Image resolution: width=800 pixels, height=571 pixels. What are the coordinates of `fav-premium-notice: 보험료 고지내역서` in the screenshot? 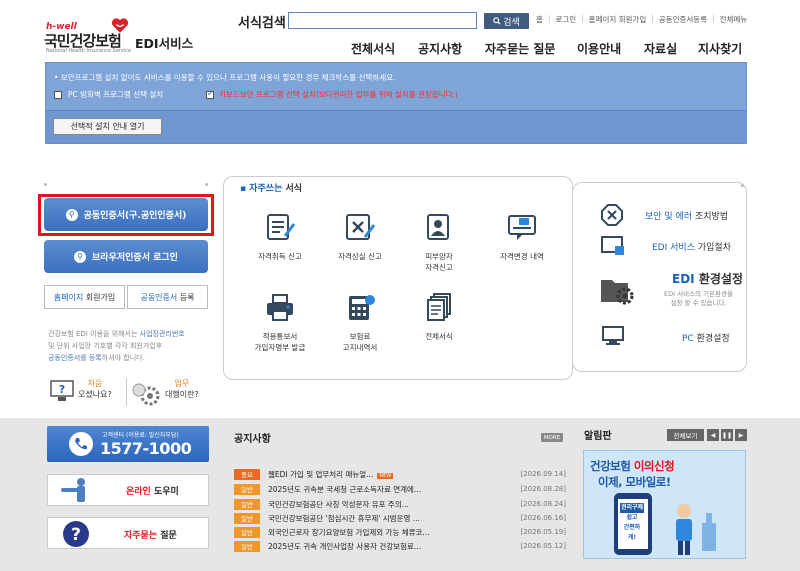 It's located at (360, 322).